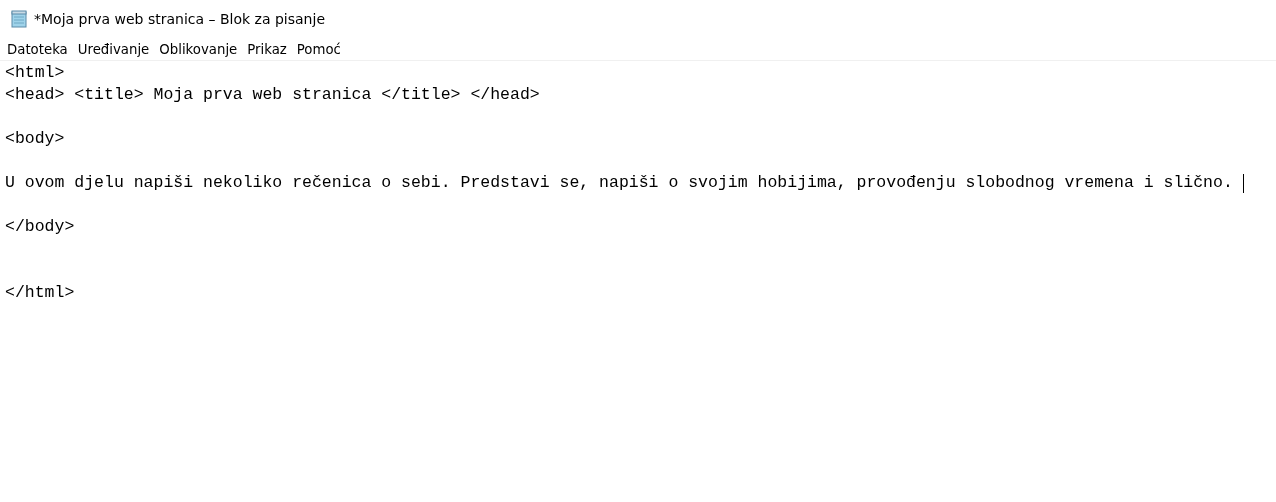 The height and width of the screenshot is (502, 1276). I want to click on code-line: <body>, so click(35, 139).